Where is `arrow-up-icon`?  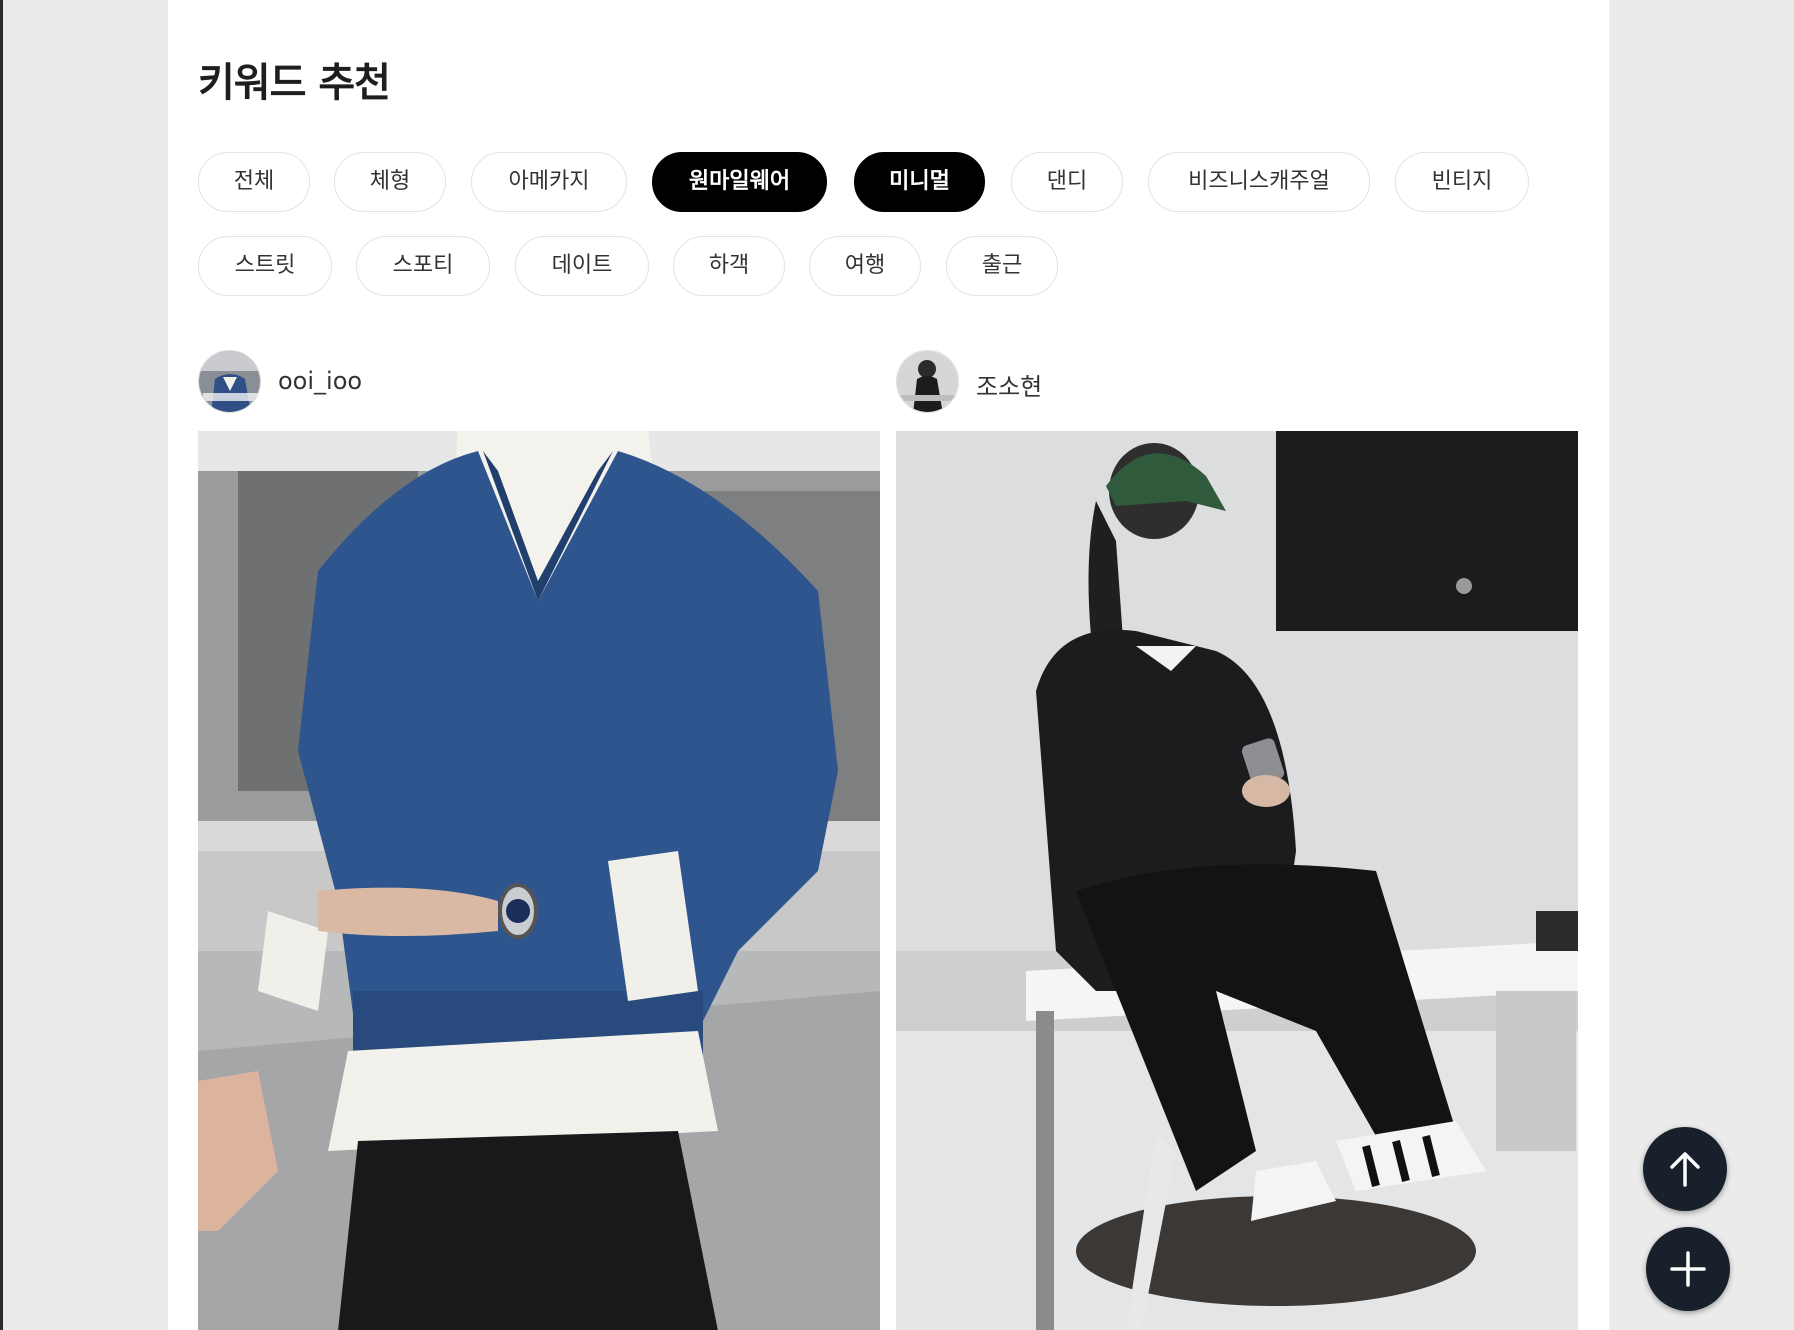
arrow-up-icon is located at coordinates (1685, 1169).